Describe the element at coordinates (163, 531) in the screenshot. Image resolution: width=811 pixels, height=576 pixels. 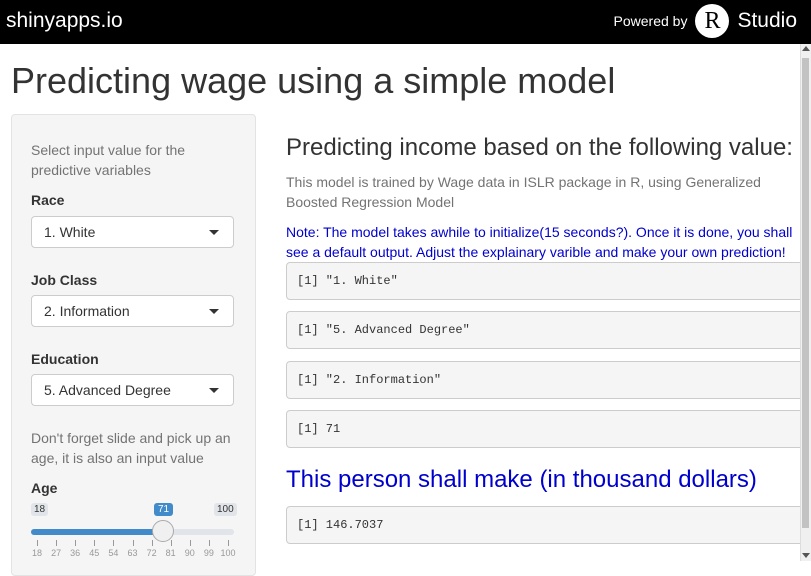
I see `age-slider-handle` at that location.